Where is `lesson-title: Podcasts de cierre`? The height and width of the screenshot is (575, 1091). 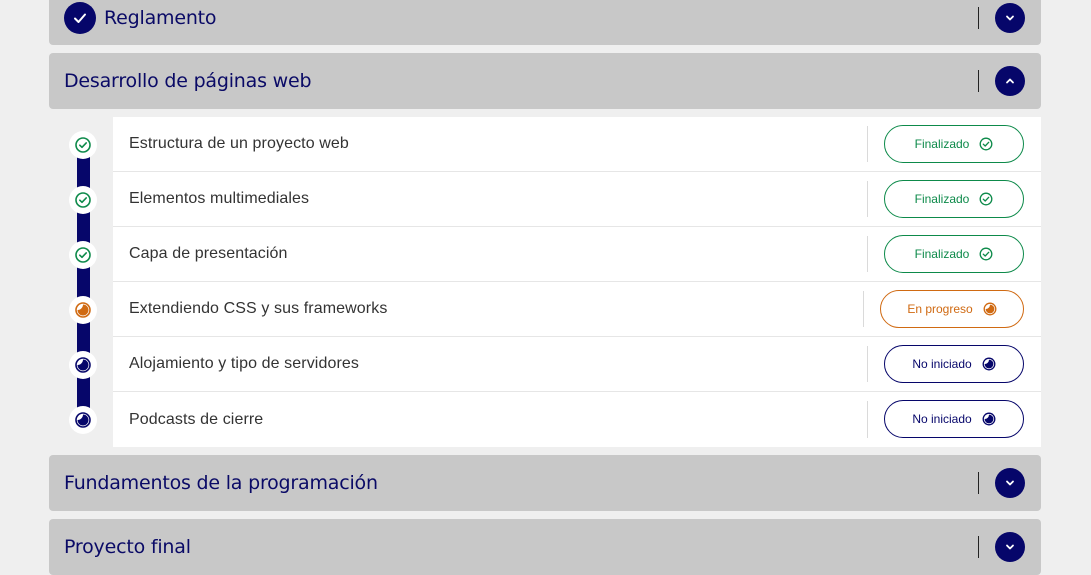
lesson-title: Podcasts de cierre is located at coordinates (196, 419).